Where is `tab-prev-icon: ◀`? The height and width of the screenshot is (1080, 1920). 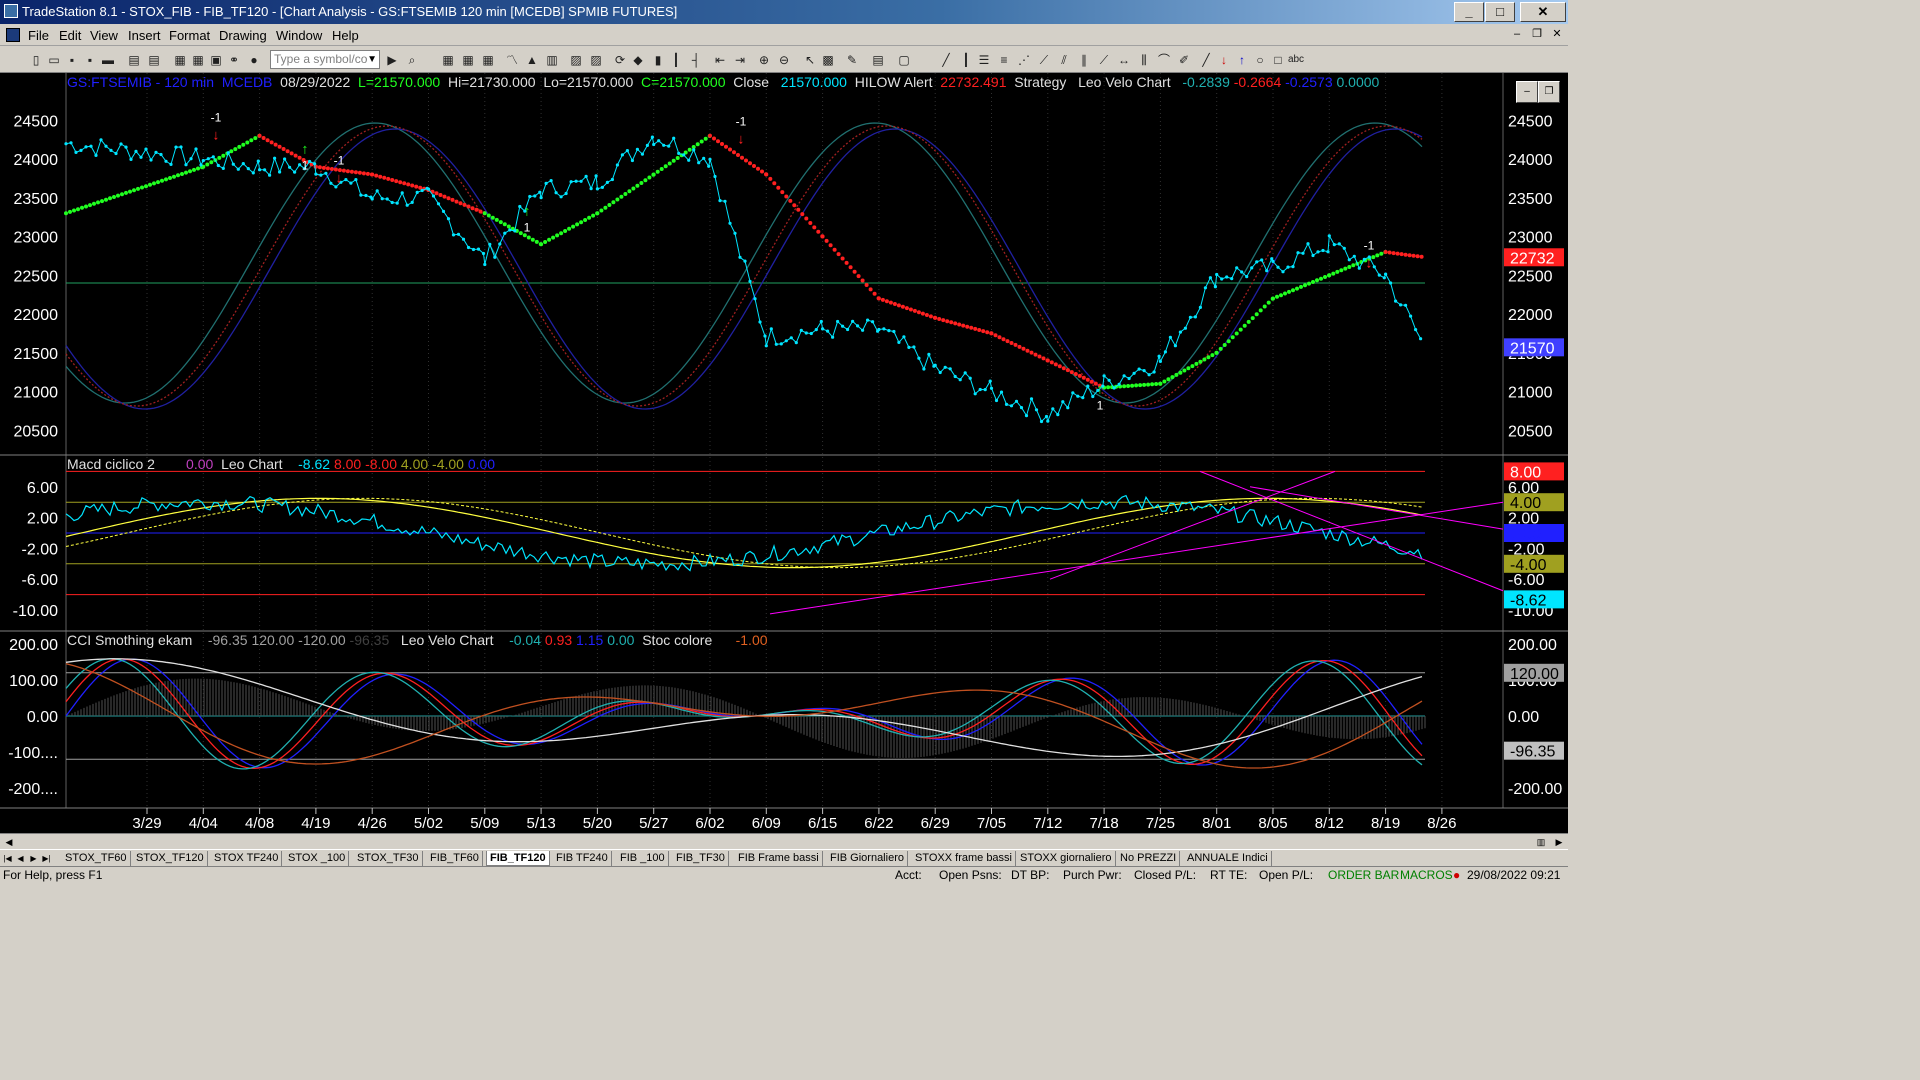
tab-prev-icon: ◀ is located at coordinates (20, 858).